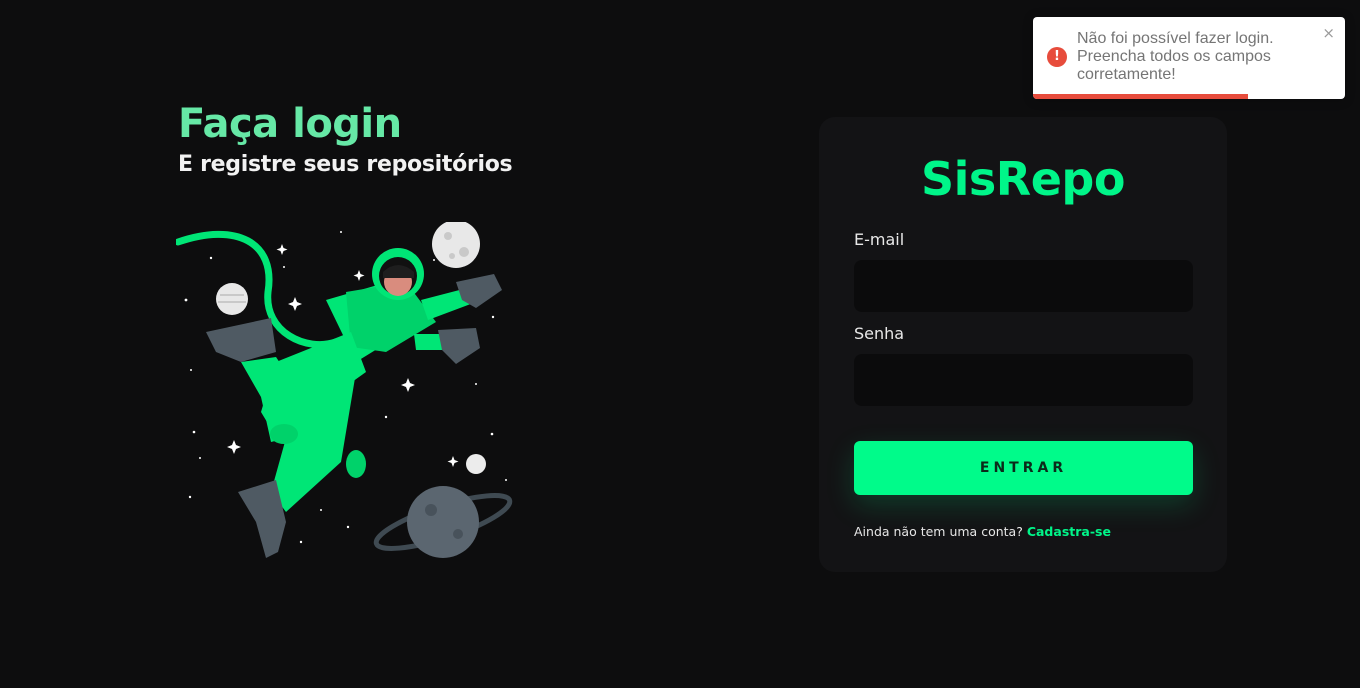 Image resolution: width=1360 pixels, height=688 pixels. I want to click on signup-text: Ainda não tem uma conta?, so click(938, 531).